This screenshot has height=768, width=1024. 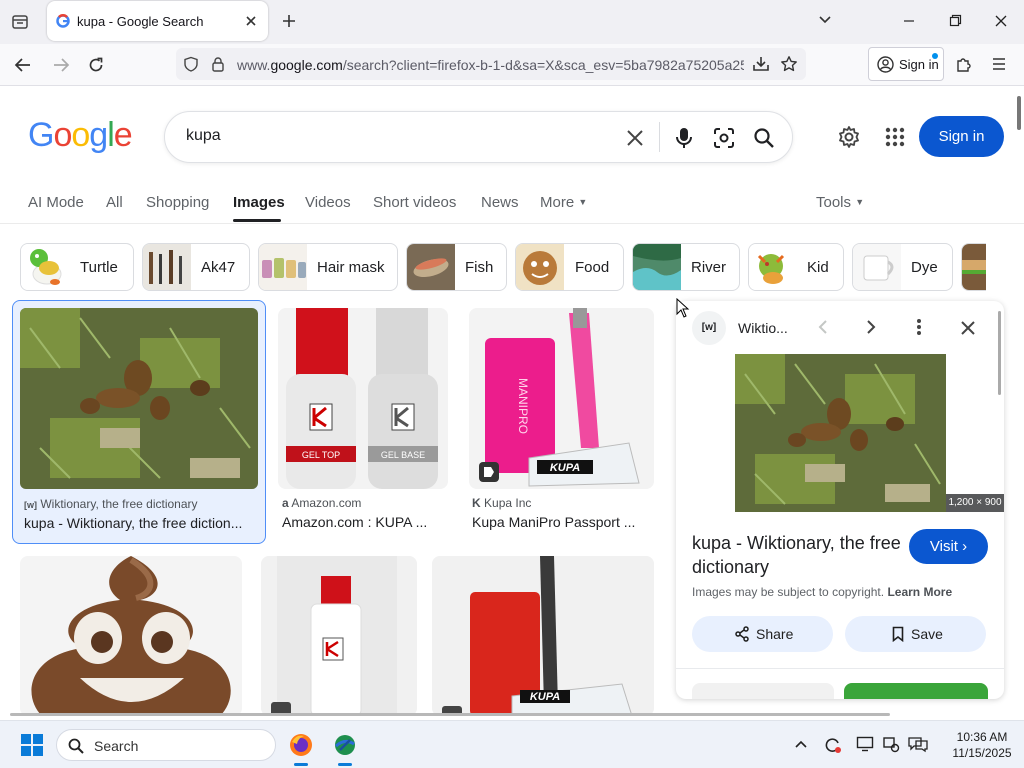 I want to click on chip-thumb-partial, so click(x=974, y=267).